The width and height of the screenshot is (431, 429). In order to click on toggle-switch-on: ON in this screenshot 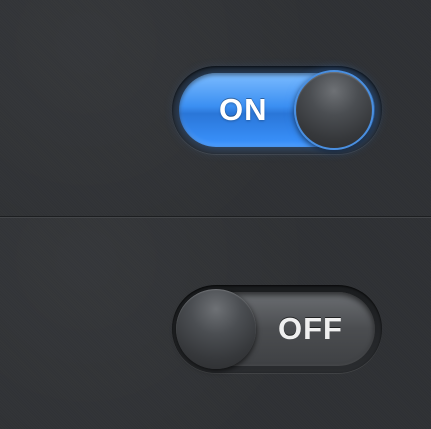, I will do `click(277, 110)`.